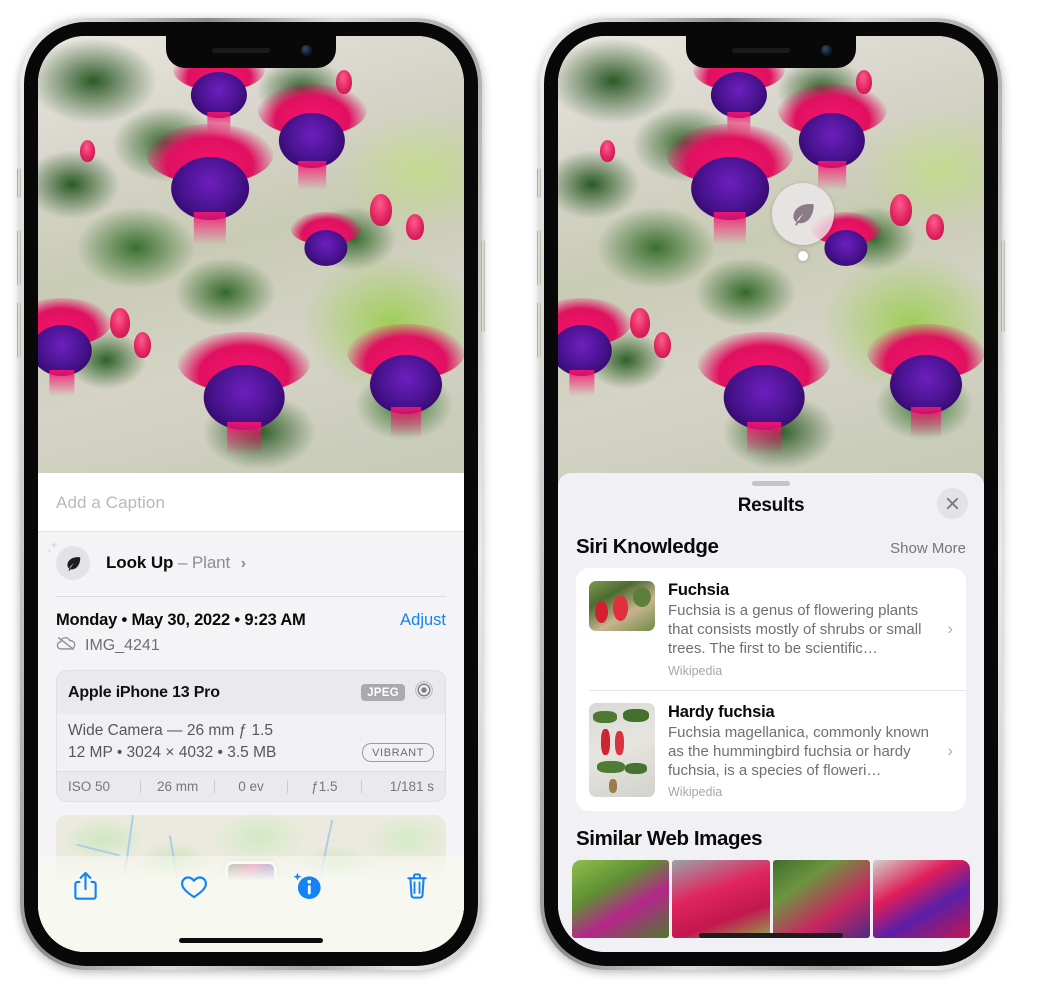 Image resolution: width=1055 pixels, height=985 pixels. I want to click on exif-stats-row: ISO 50 26 mm 0 ev ƒ1.5 1/181 s, so click(251, 786).